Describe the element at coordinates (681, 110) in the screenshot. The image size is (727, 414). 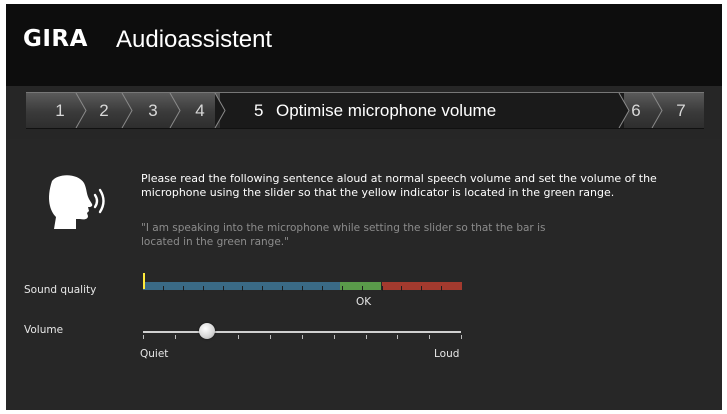
I see `step-7: 7` at that location.